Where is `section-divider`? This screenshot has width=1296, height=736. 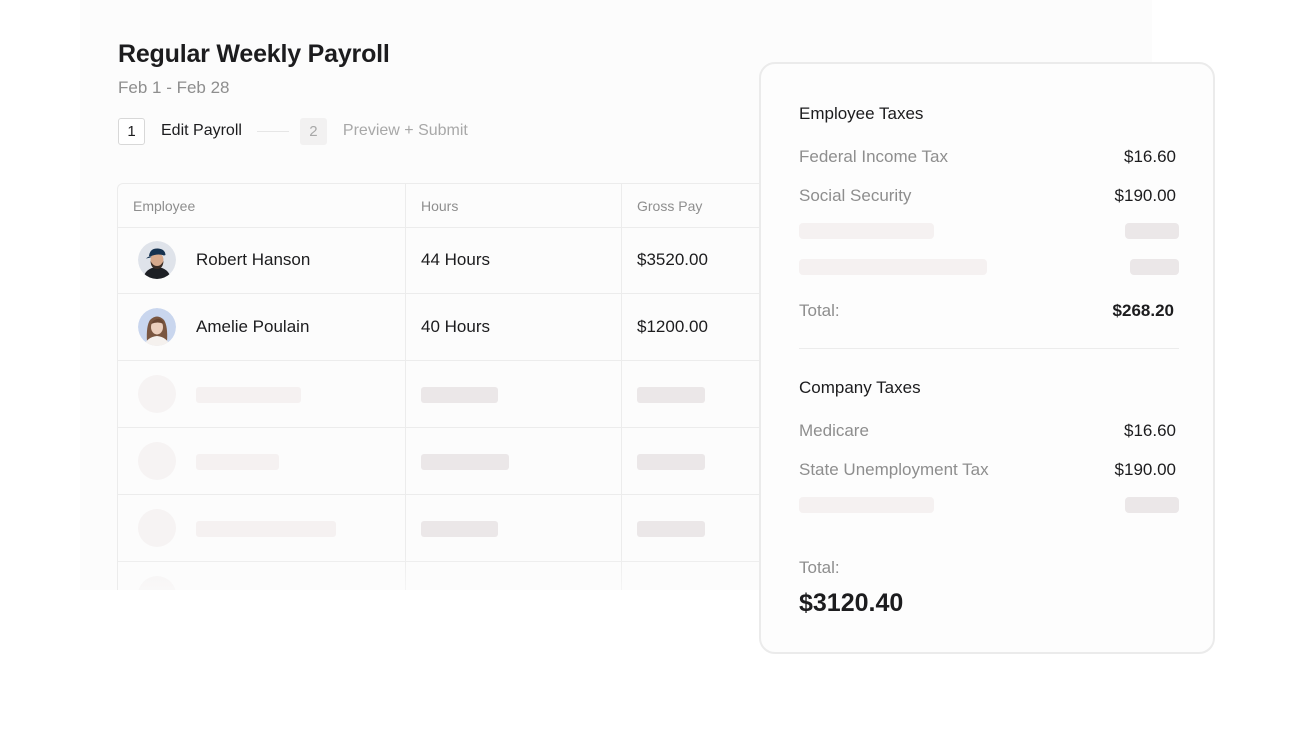
section-divider is located at coordinates (989, 348).